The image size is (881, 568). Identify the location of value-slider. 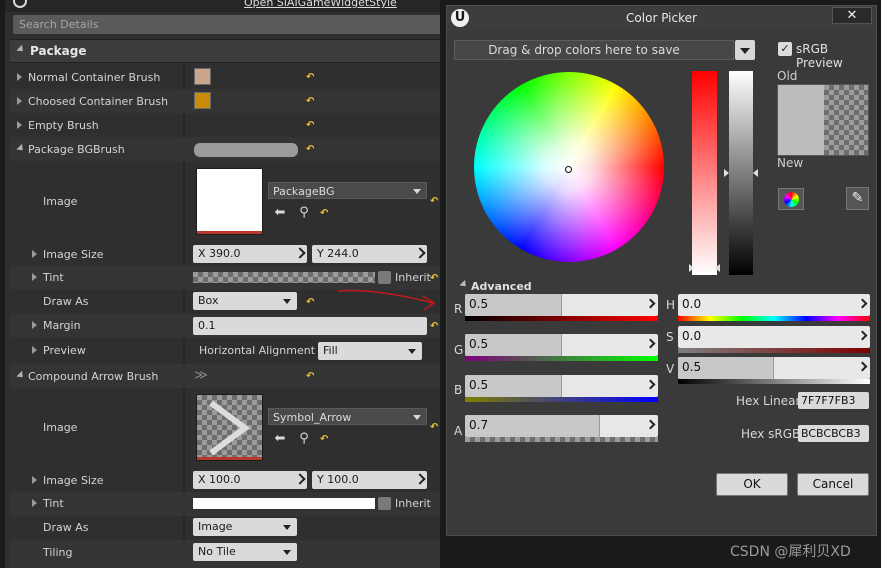
(741, 173).